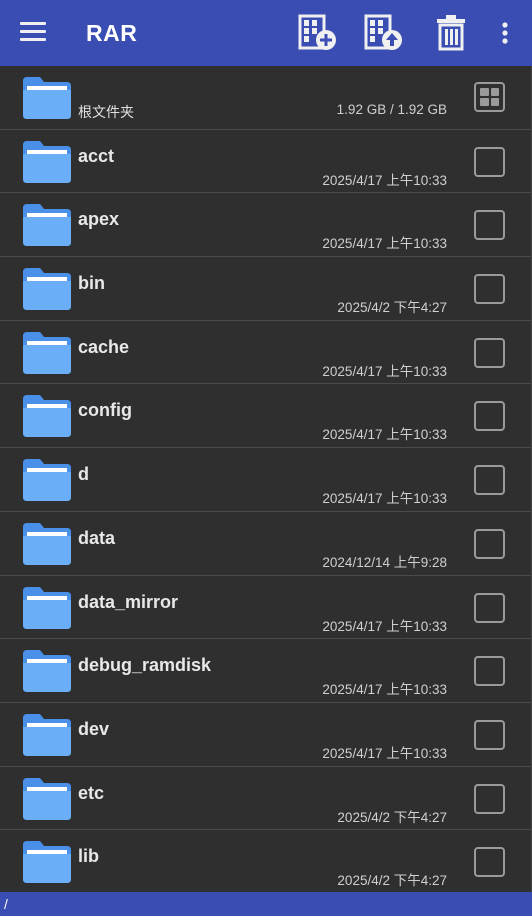  Describe the element at coordinates (265, 416) in the screenshot. I see `folder-row: config 2025/4/17 上午10:33` at that location.